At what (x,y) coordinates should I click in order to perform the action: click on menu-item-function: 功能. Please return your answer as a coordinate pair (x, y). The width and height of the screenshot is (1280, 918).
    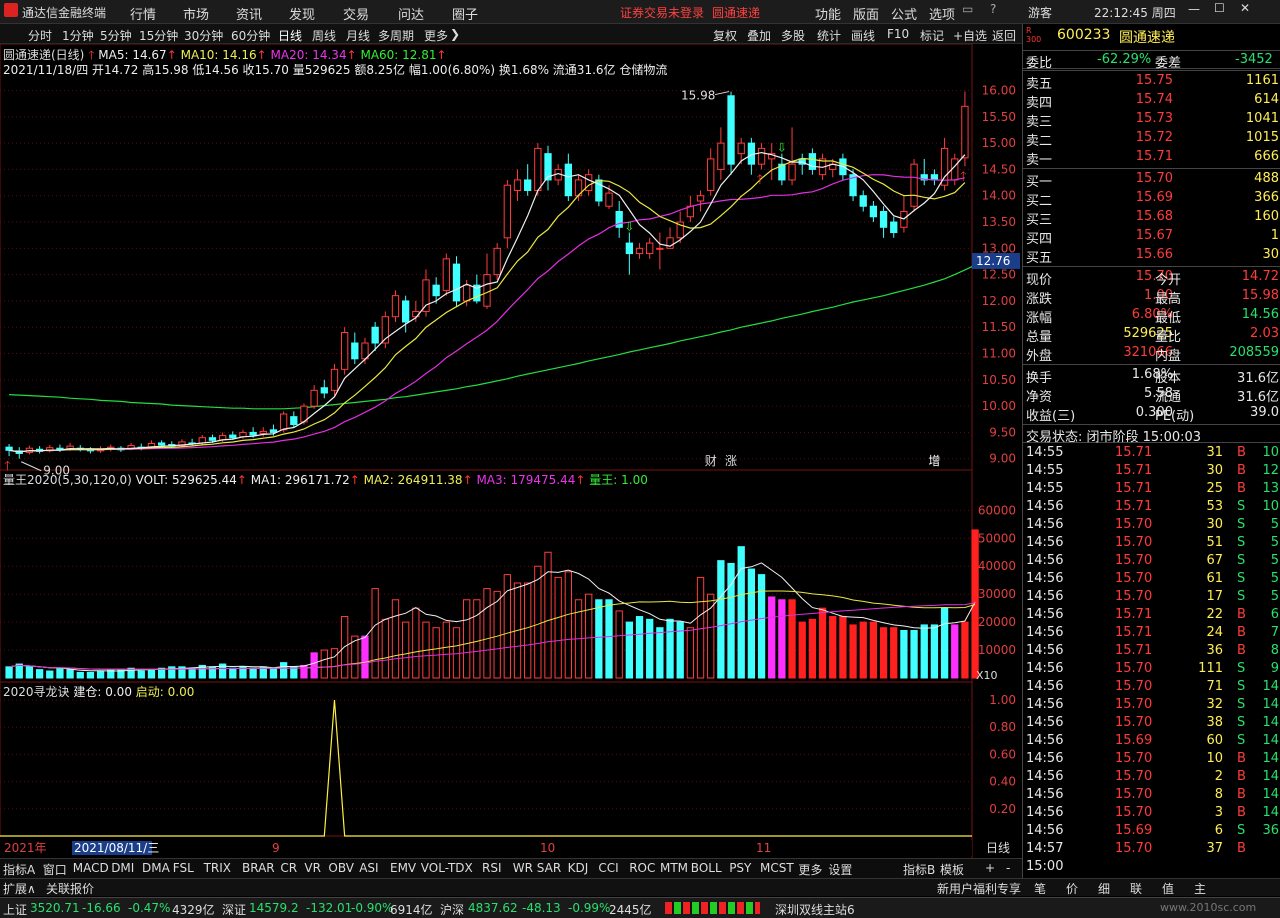
    Looking at the image, I should click on (828, 13).